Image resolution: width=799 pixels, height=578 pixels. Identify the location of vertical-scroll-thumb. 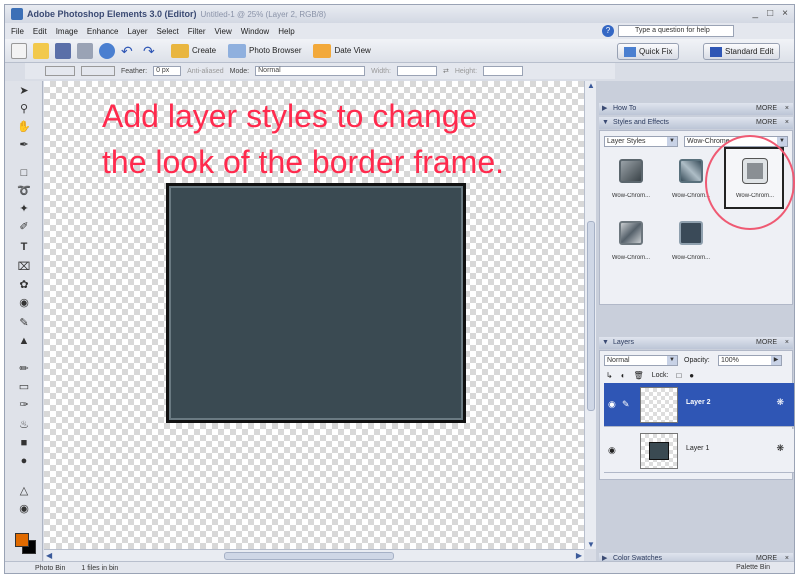
(591, 316).